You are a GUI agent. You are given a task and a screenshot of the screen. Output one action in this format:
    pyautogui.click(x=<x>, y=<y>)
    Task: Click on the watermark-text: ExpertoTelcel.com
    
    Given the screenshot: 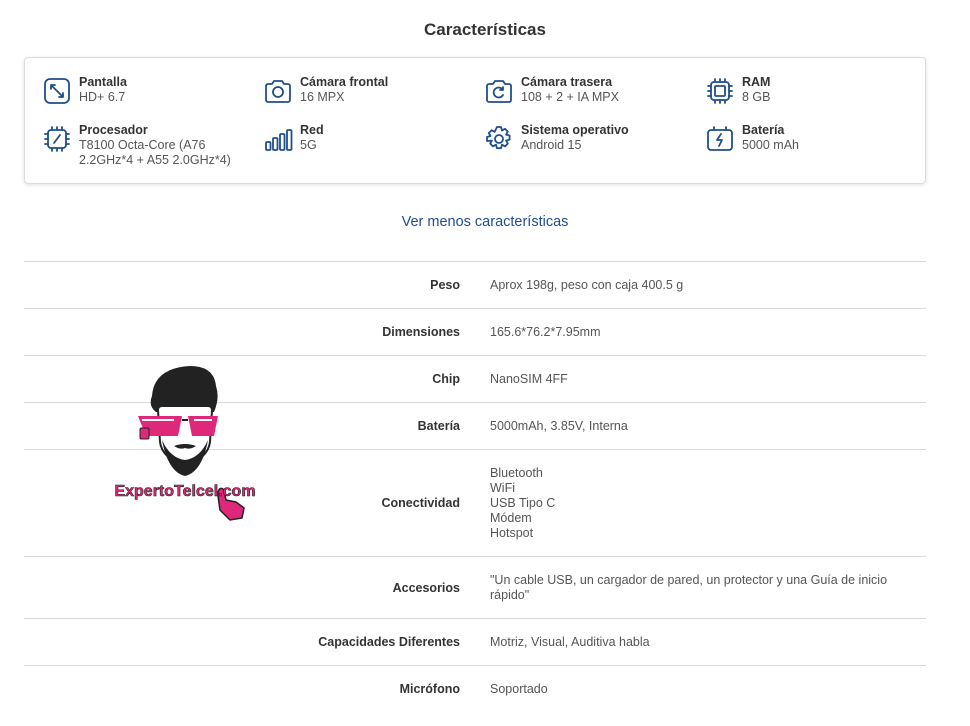 What is the action you would take?
    pyautogui.click(x=184, y=491)
    